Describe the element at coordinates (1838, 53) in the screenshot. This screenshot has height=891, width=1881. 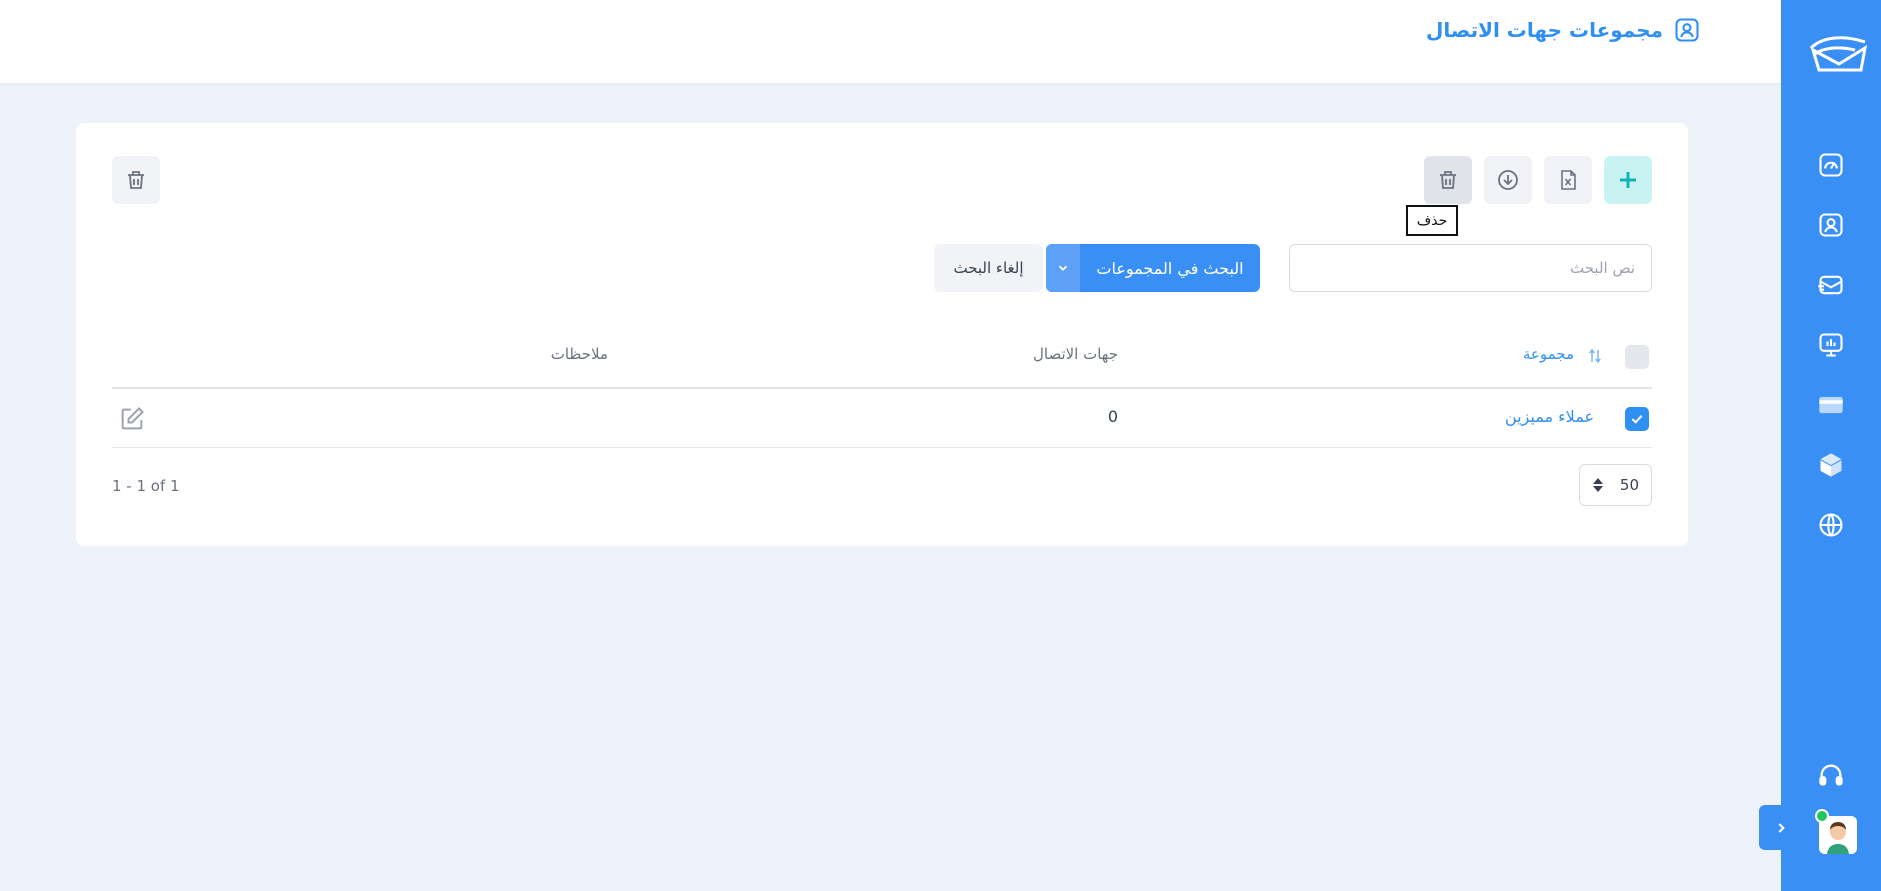
I see `logo-icon` at that location.